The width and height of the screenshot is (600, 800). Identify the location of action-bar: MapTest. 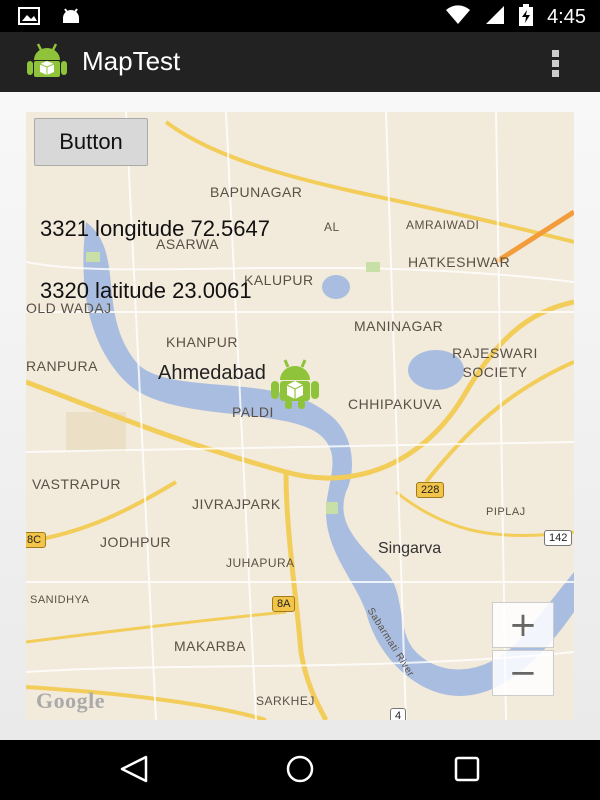
(300, 62).